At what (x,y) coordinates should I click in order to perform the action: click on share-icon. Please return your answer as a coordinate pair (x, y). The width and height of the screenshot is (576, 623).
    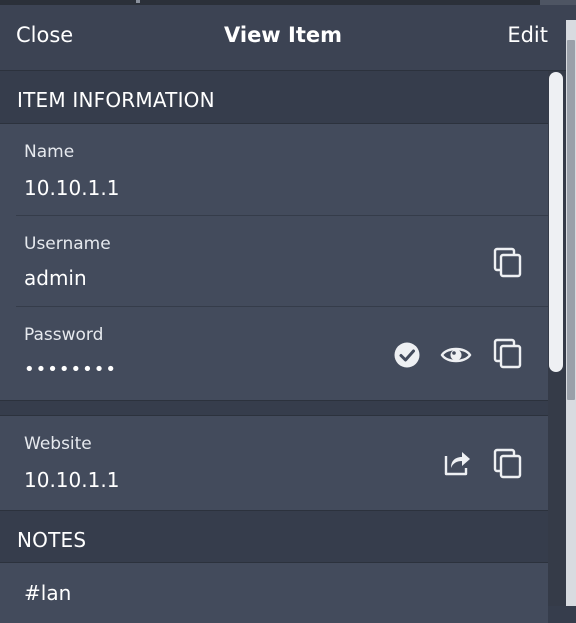
    Looking at the image, I should click on (457, 464).